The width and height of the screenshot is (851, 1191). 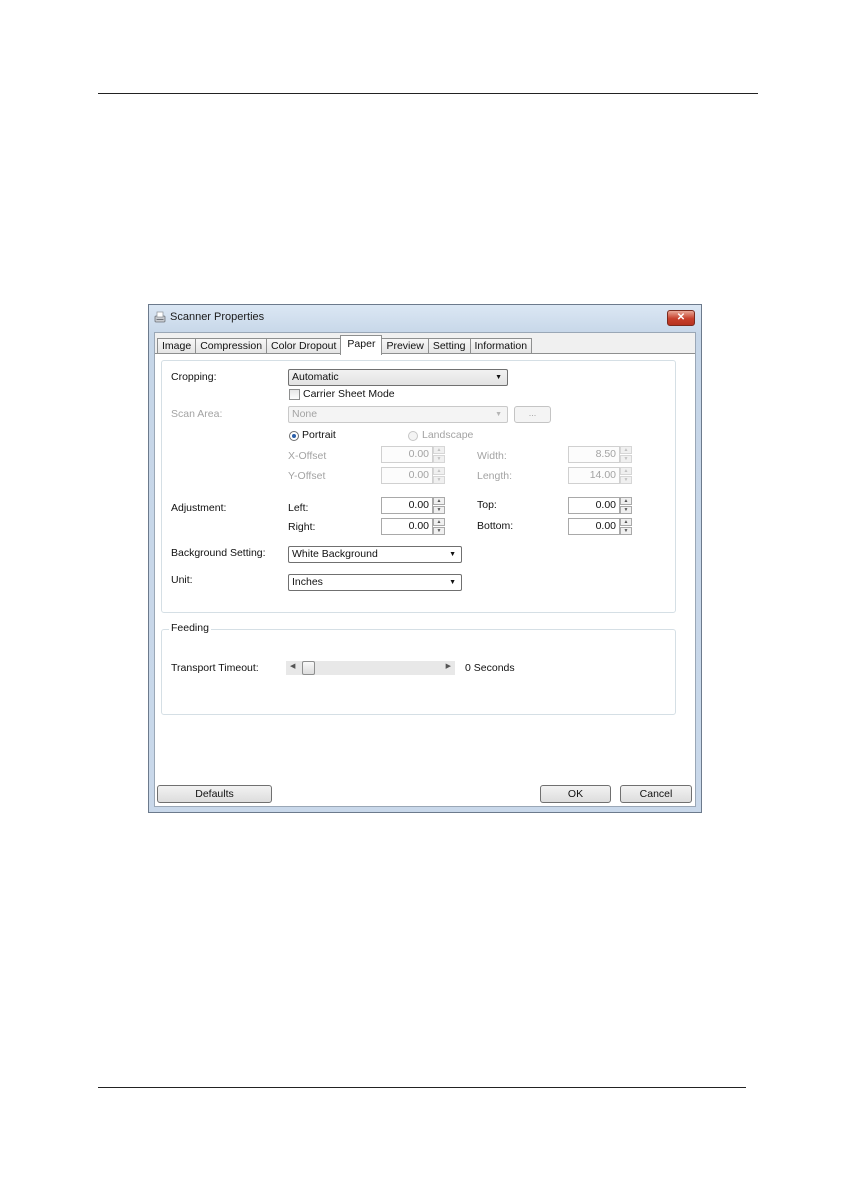 What do you see at coordinates (182, 580) in the screenshot?
I see `unit-label: Unit:` at bounding box center [182, 580].